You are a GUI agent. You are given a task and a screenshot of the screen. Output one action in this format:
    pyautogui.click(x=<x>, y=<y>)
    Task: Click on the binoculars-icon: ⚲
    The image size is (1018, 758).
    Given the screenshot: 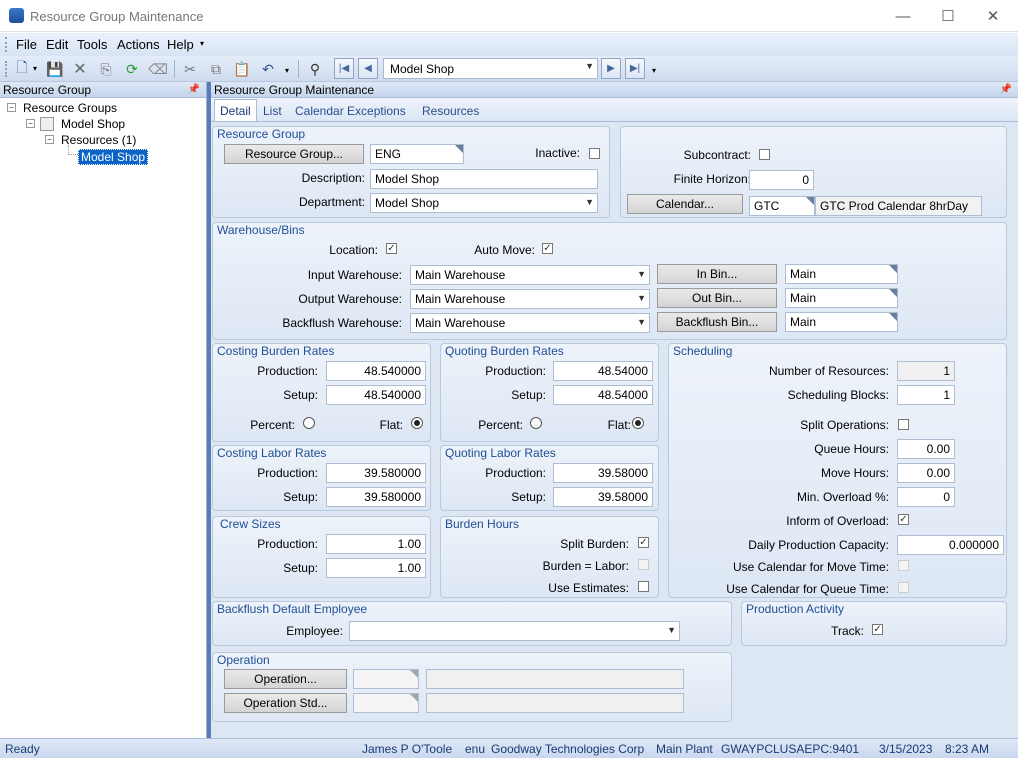 What is the action you would take?
    pyautogui.click(x=315, y=69)
    